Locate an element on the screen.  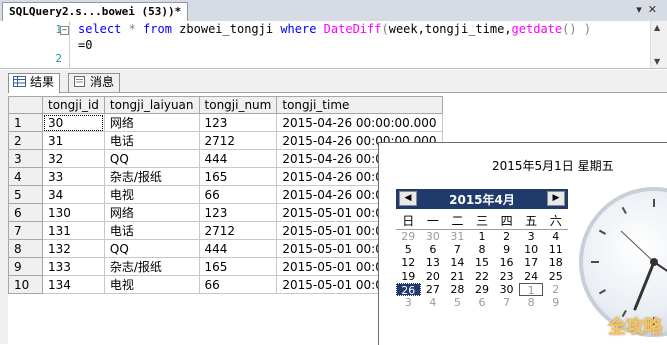
table-row: 6 130 网络 123 2015-05-01 00:00:00.000 is located at coordinates (225, 212).